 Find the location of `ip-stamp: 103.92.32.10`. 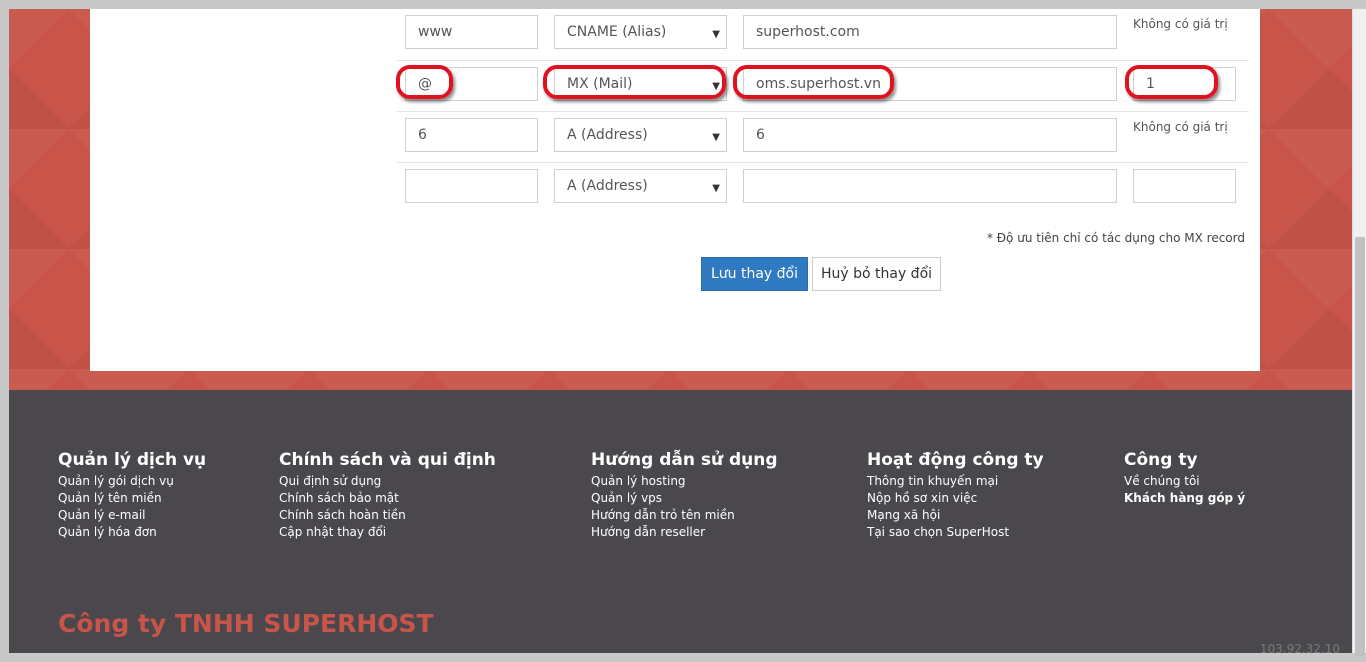

ip-stamp: 103.92.32.10 is located at coordinates (1299, 647).